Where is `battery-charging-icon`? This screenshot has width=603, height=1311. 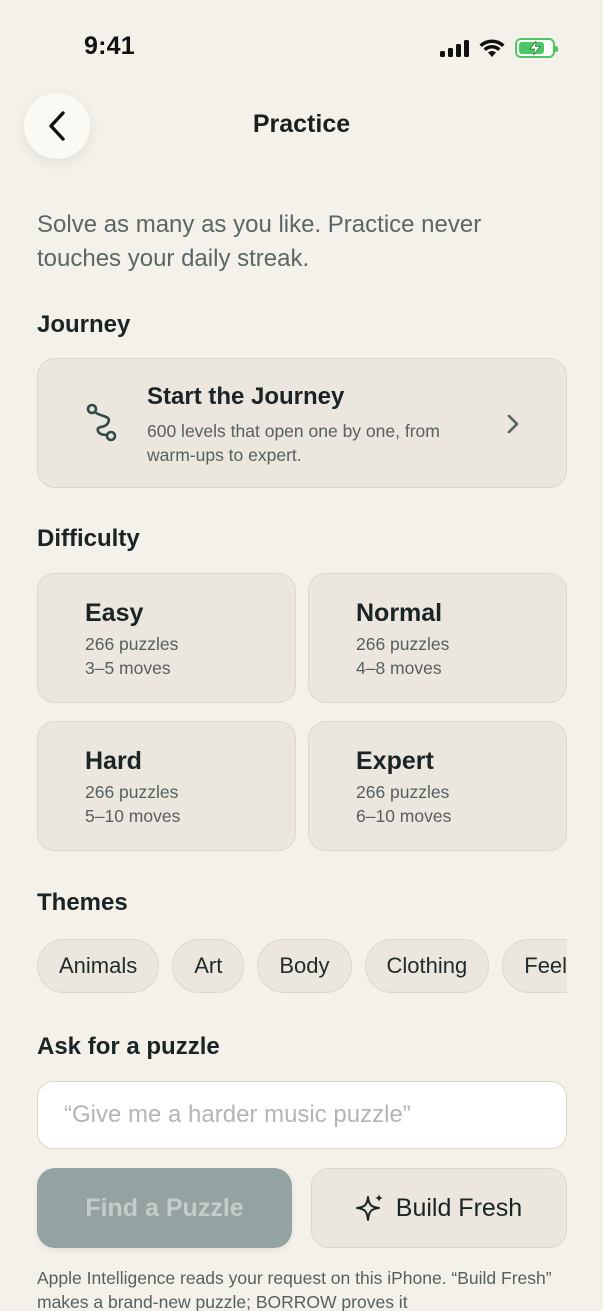
battery-charging-icon is located at coordinates (536, 48).